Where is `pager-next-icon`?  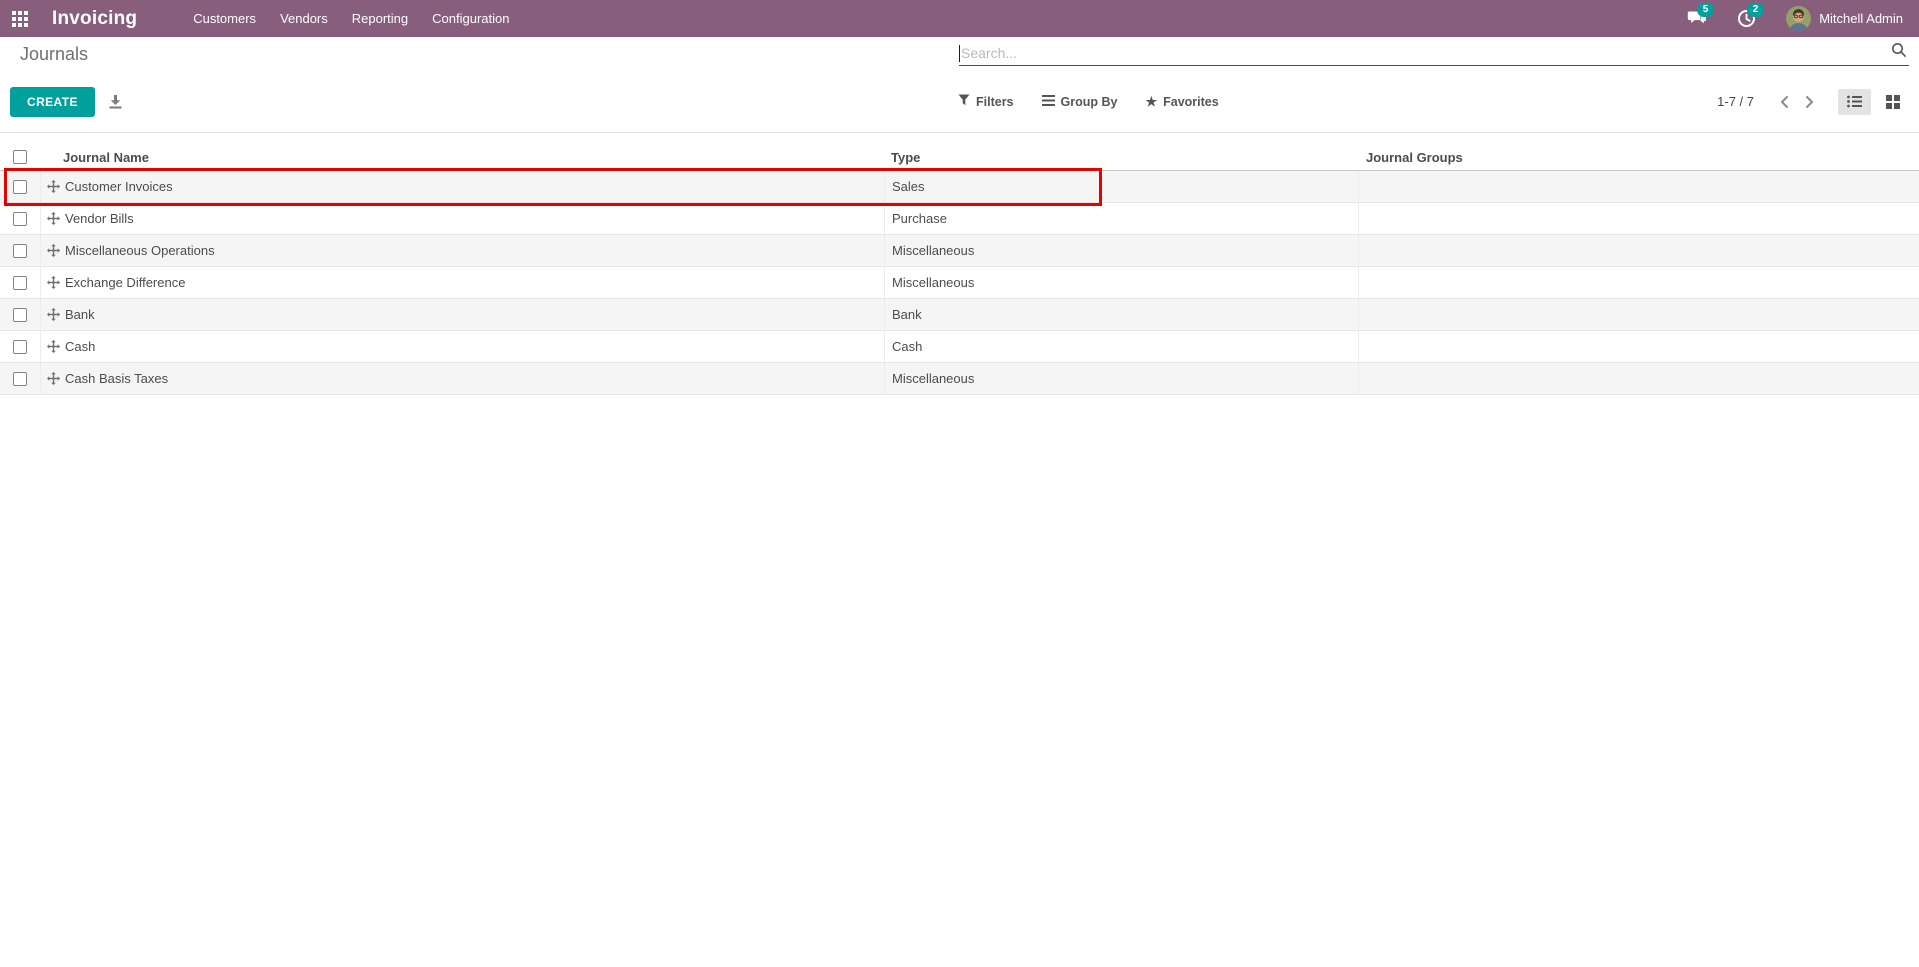
pager-next-icon is located at coordinates (1809, 102).